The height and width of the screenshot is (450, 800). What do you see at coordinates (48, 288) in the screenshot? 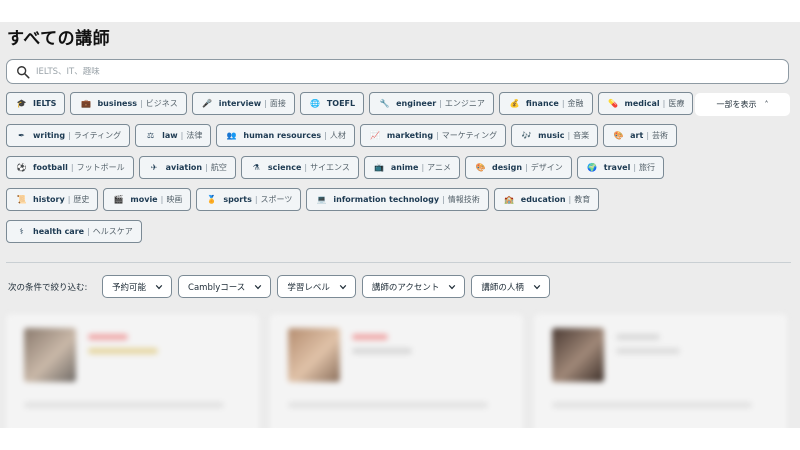
I see `filter-label: 次の条件で絞り込む:` at bounding box center [48, 288].